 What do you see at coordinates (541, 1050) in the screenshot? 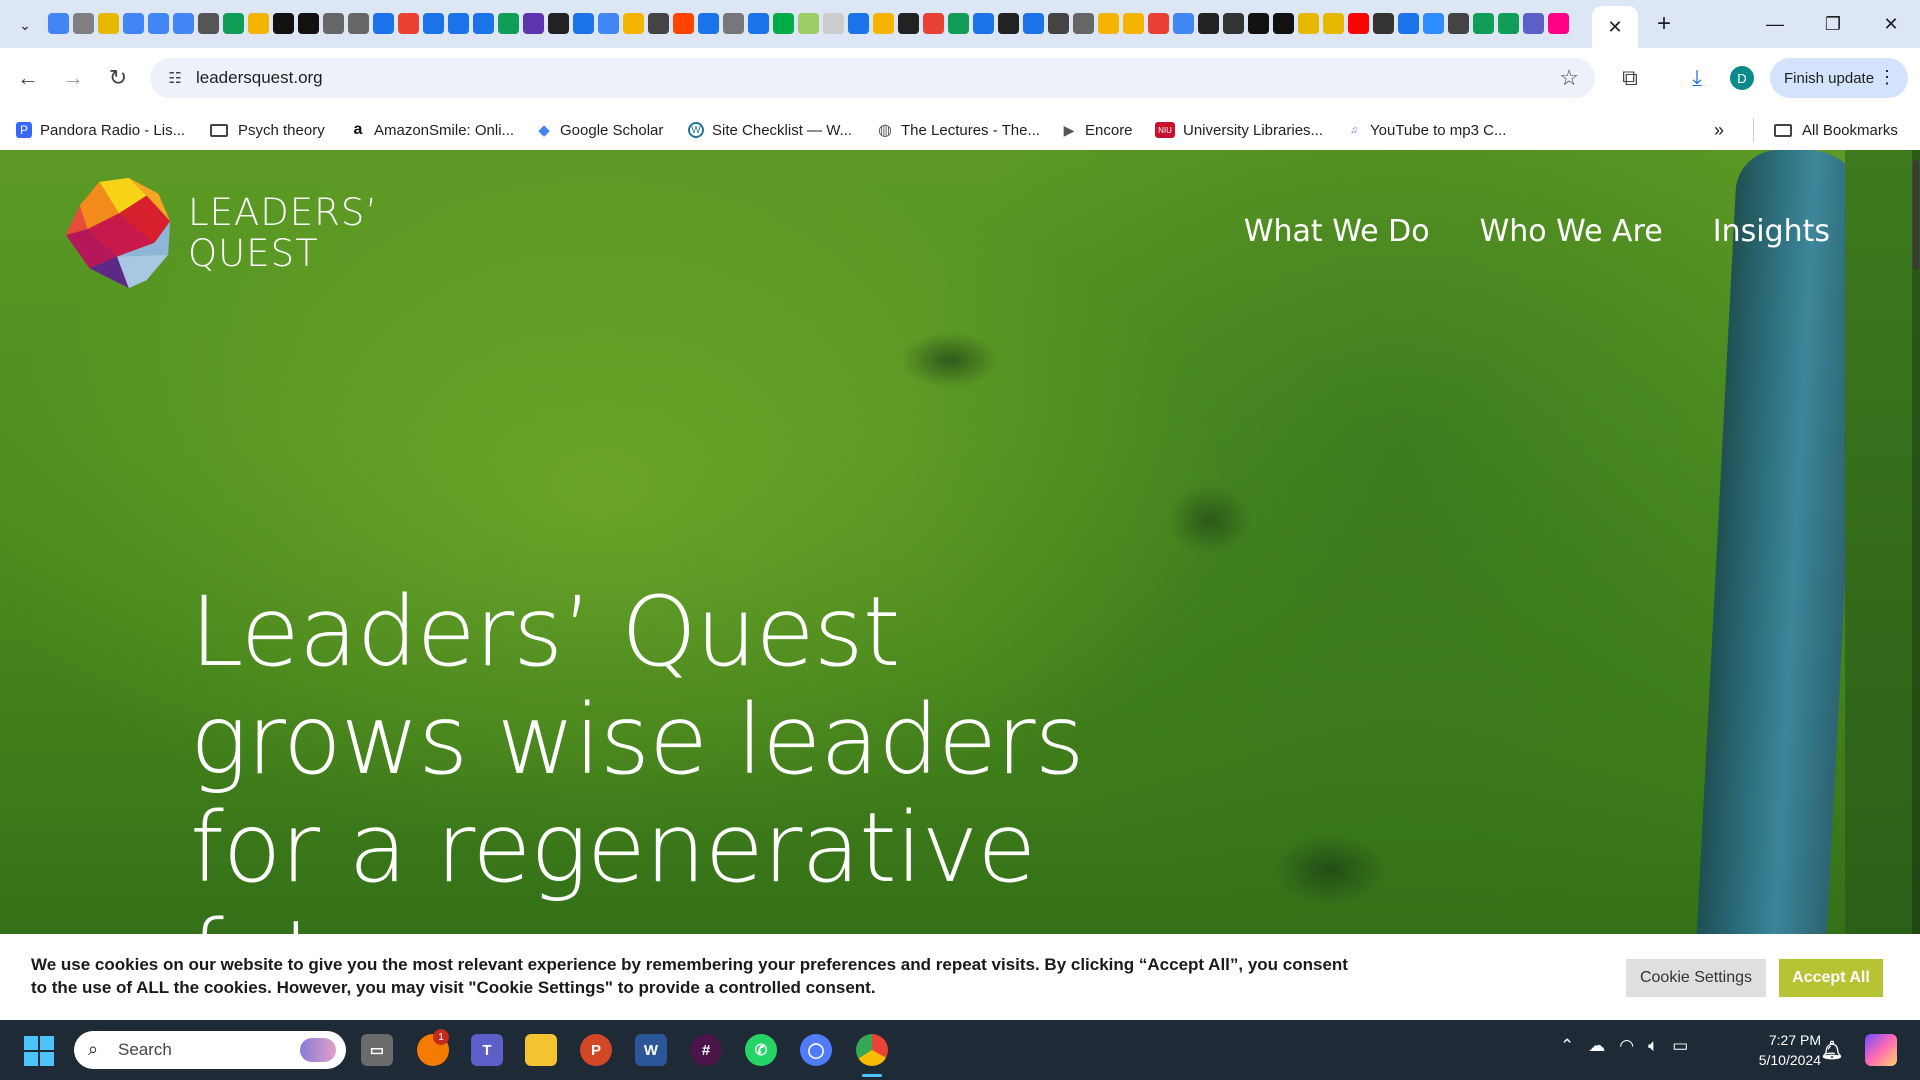
I see `file-explorer-icon` at bounding box center [541, 1050].